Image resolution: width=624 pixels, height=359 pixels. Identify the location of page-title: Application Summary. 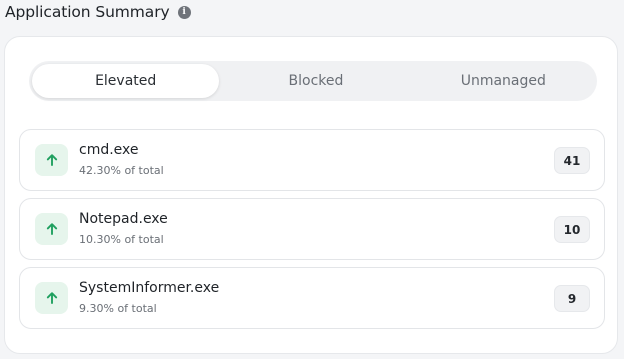
(87, 12).